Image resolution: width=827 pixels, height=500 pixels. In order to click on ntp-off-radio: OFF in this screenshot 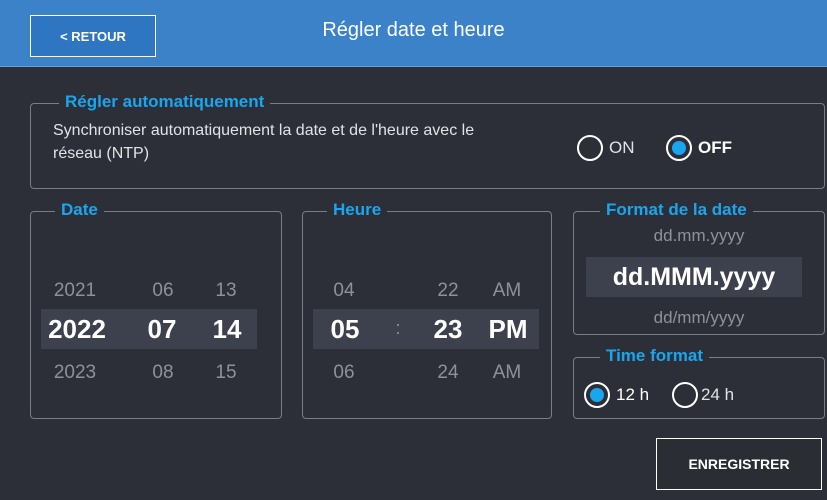, I will do `click(699, 148)`.